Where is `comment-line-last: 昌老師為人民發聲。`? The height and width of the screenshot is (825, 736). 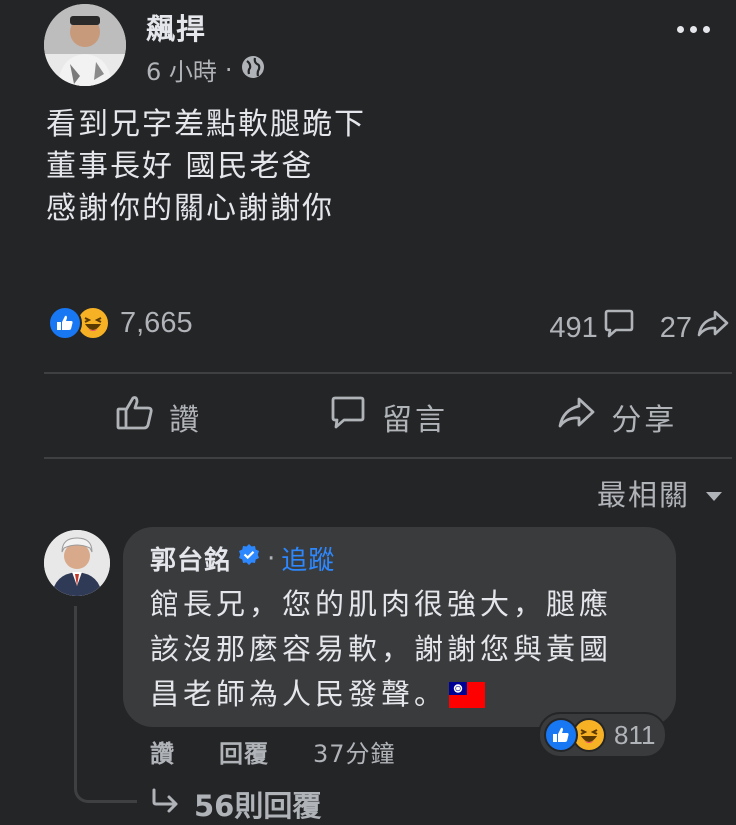 comment-line-last: 昌老師為人民發聲。 is located at coordinates (381, 694).